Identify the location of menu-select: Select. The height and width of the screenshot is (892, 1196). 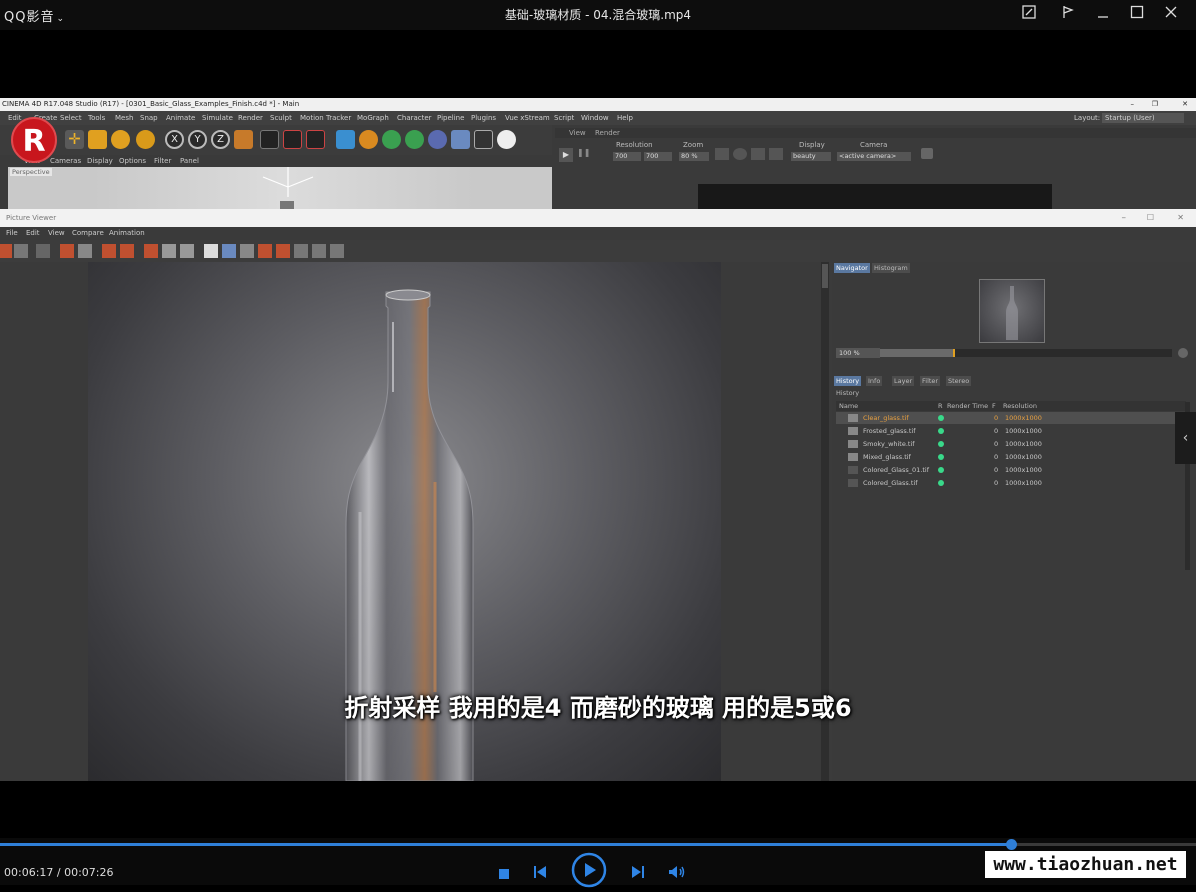
(71, 118).